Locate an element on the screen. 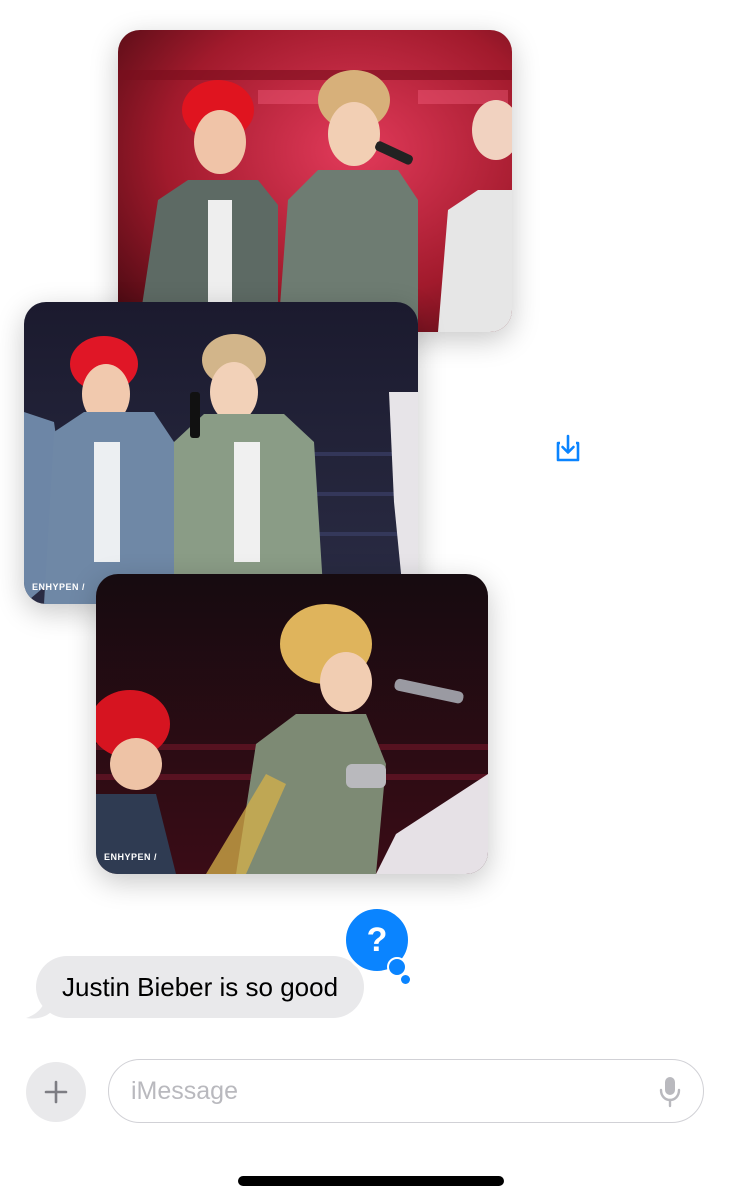  imessage-placeholder: iMessage is located at coordinates (184, 1090).